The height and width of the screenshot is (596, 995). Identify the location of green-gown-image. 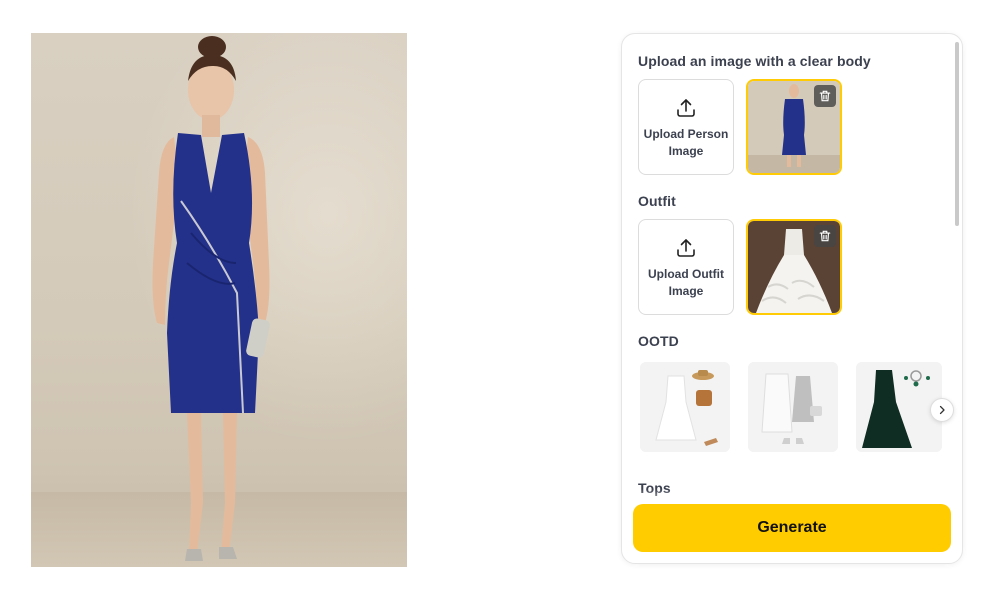
(899, 407).